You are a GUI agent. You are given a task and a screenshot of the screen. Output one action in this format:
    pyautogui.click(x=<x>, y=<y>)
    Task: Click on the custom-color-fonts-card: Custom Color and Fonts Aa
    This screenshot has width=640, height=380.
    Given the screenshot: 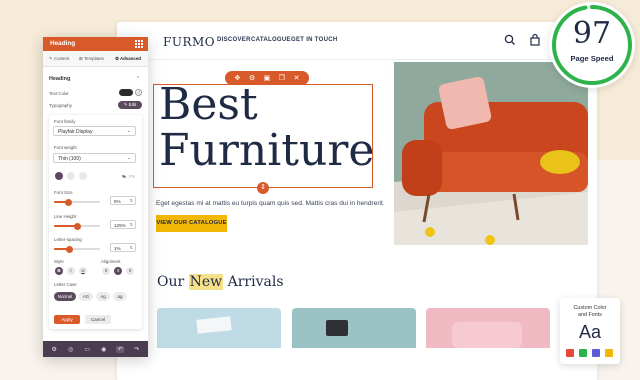 What is the action you would take?
    pyautogui.click(x=590, y=331)
    